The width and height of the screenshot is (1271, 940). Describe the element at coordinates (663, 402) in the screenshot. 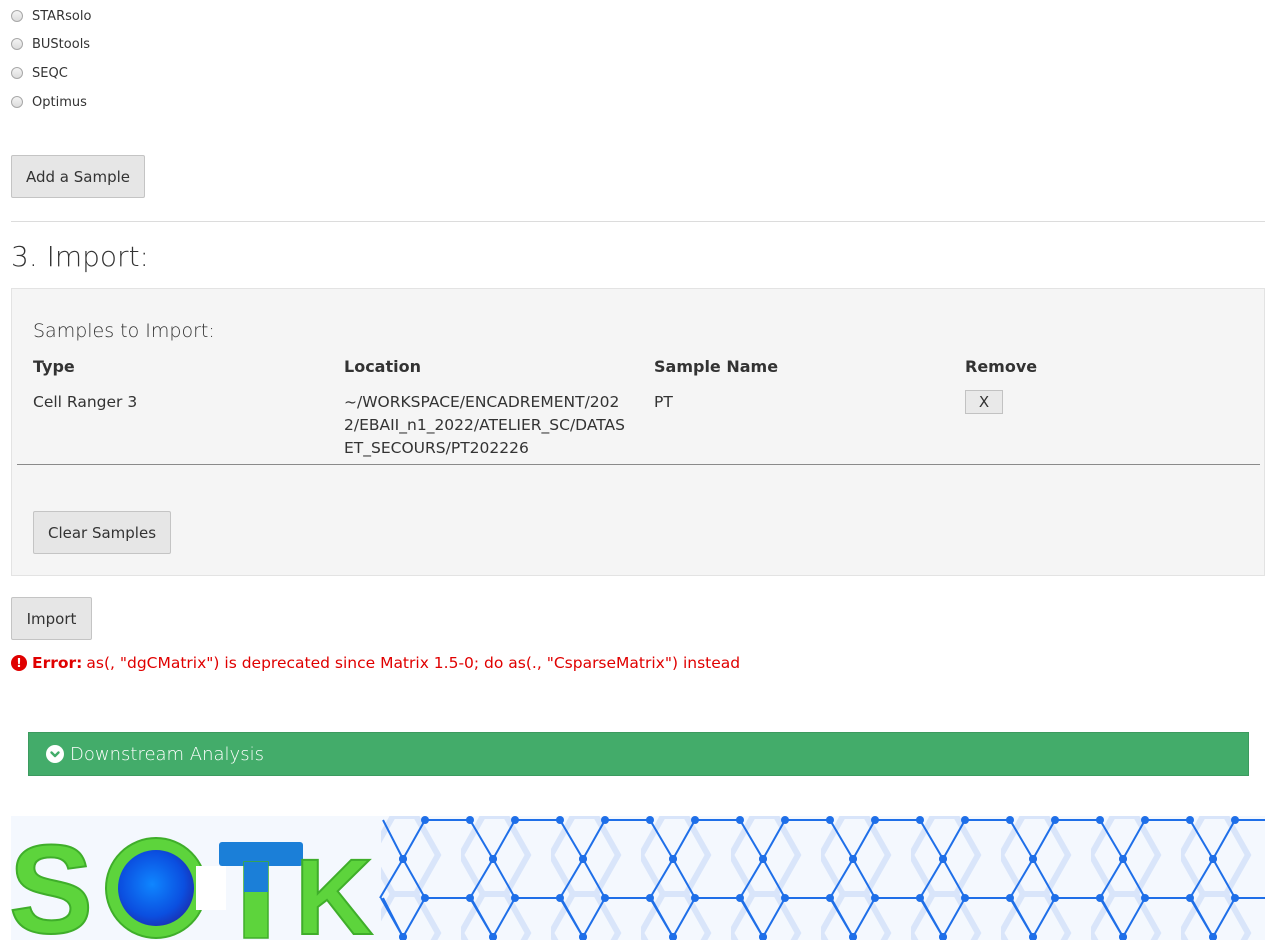

I see `cell-sample-name: PT` at that location.